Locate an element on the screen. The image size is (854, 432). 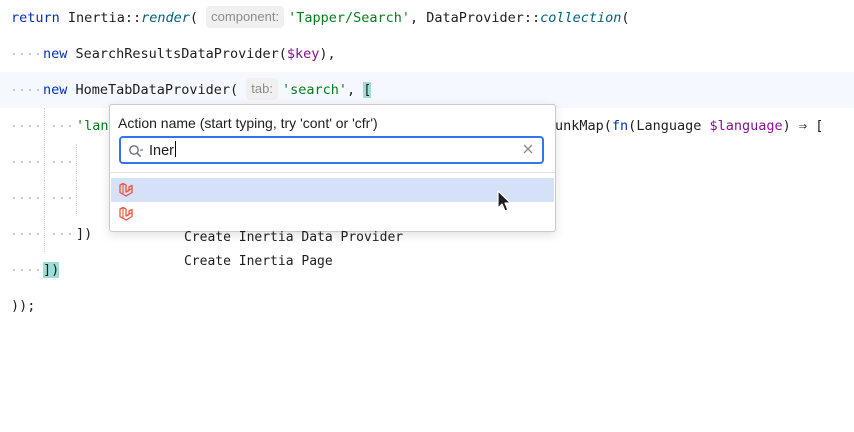
paren-close: ) is located at coordinates (786, 126).